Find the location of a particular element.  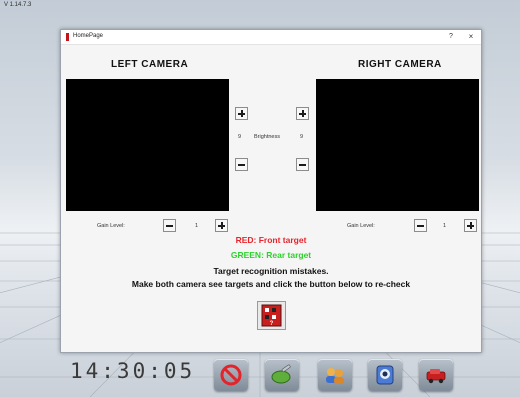

left-brightness-minus-button is located at coordinates (241, 164).